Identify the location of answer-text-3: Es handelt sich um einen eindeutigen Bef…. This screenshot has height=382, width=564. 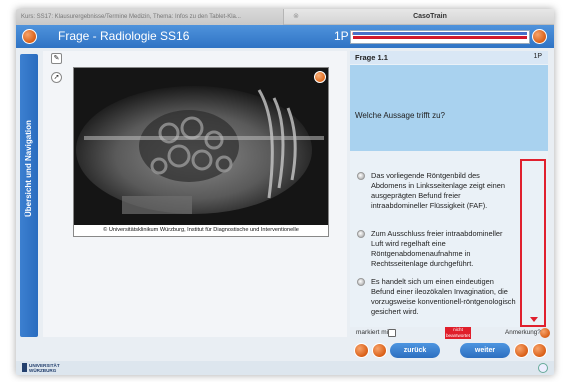
(443, 296).